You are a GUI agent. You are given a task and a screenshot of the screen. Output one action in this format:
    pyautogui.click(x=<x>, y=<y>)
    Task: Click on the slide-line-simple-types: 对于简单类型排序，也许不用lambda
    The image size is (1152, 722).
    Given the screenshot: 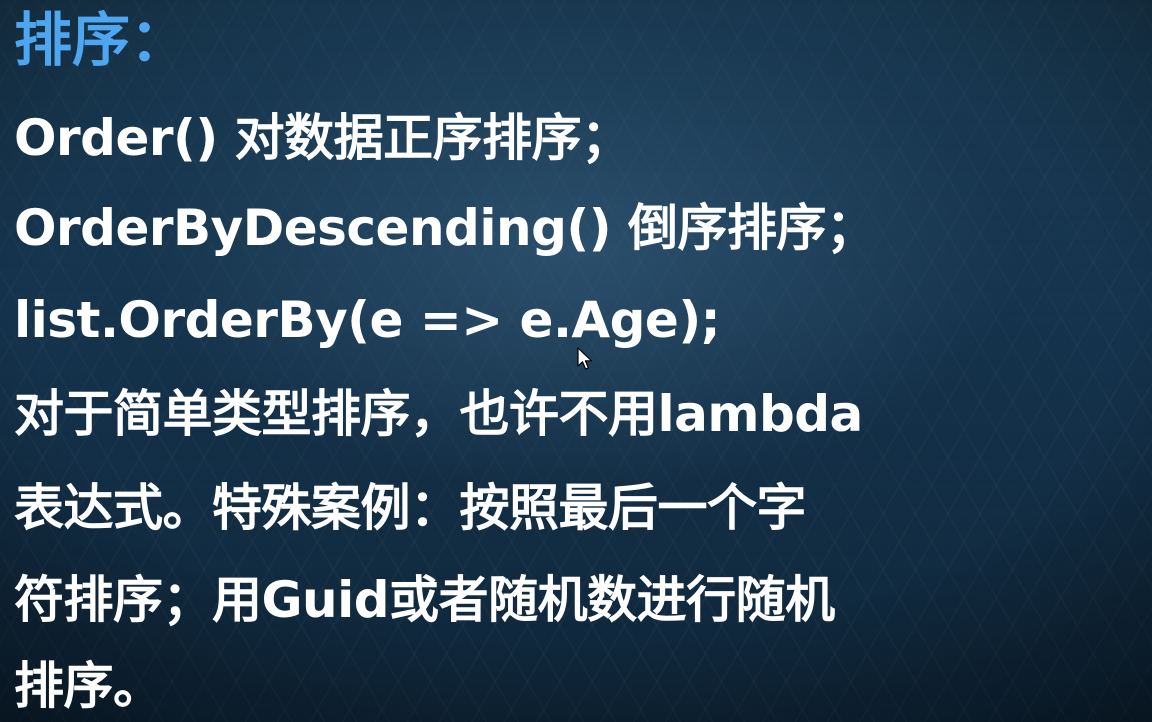 What is the action you would take?
    pyautogui.click(x=438, y=414)
    